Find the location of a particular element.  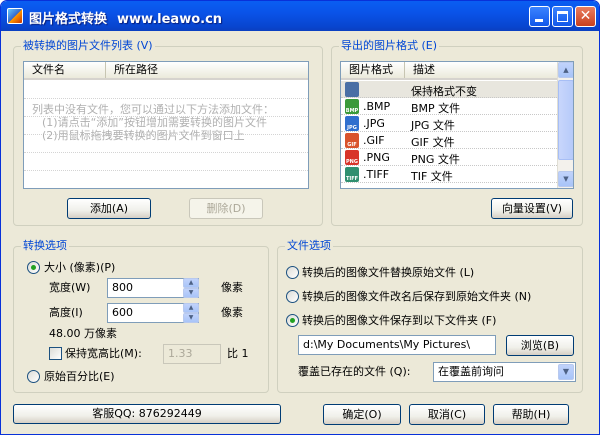

column-header-path: 所在路径 is located at coordinates (207, 70).